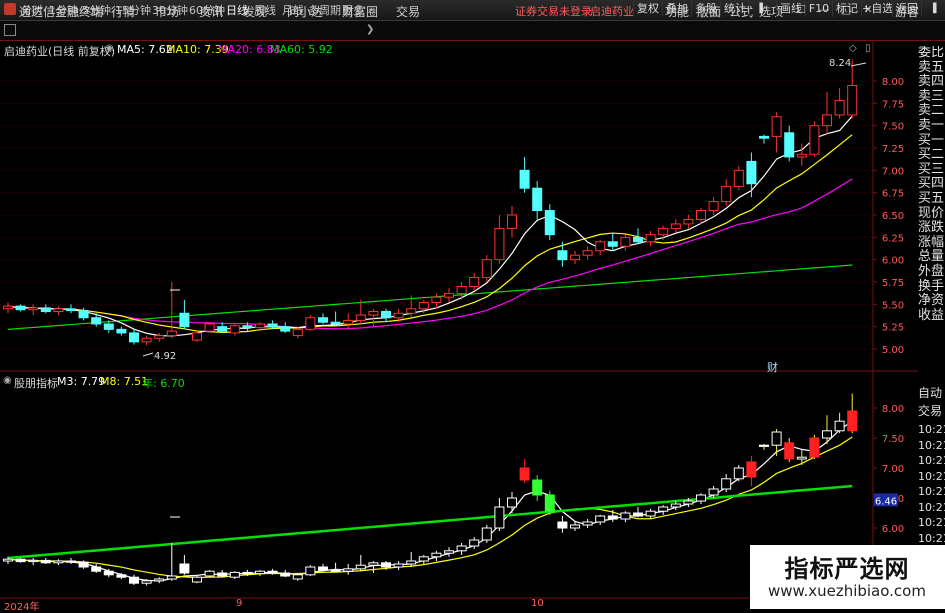  Describe the element at coordinates (853, 48) in the screenshot. I see `diamond-icon: ◇` at that location.